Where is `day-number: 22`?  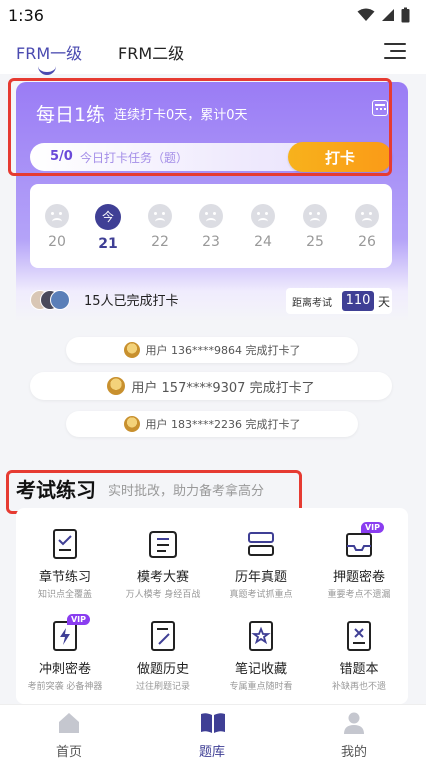 day-number: 22 is located at coordinates (160, 242).